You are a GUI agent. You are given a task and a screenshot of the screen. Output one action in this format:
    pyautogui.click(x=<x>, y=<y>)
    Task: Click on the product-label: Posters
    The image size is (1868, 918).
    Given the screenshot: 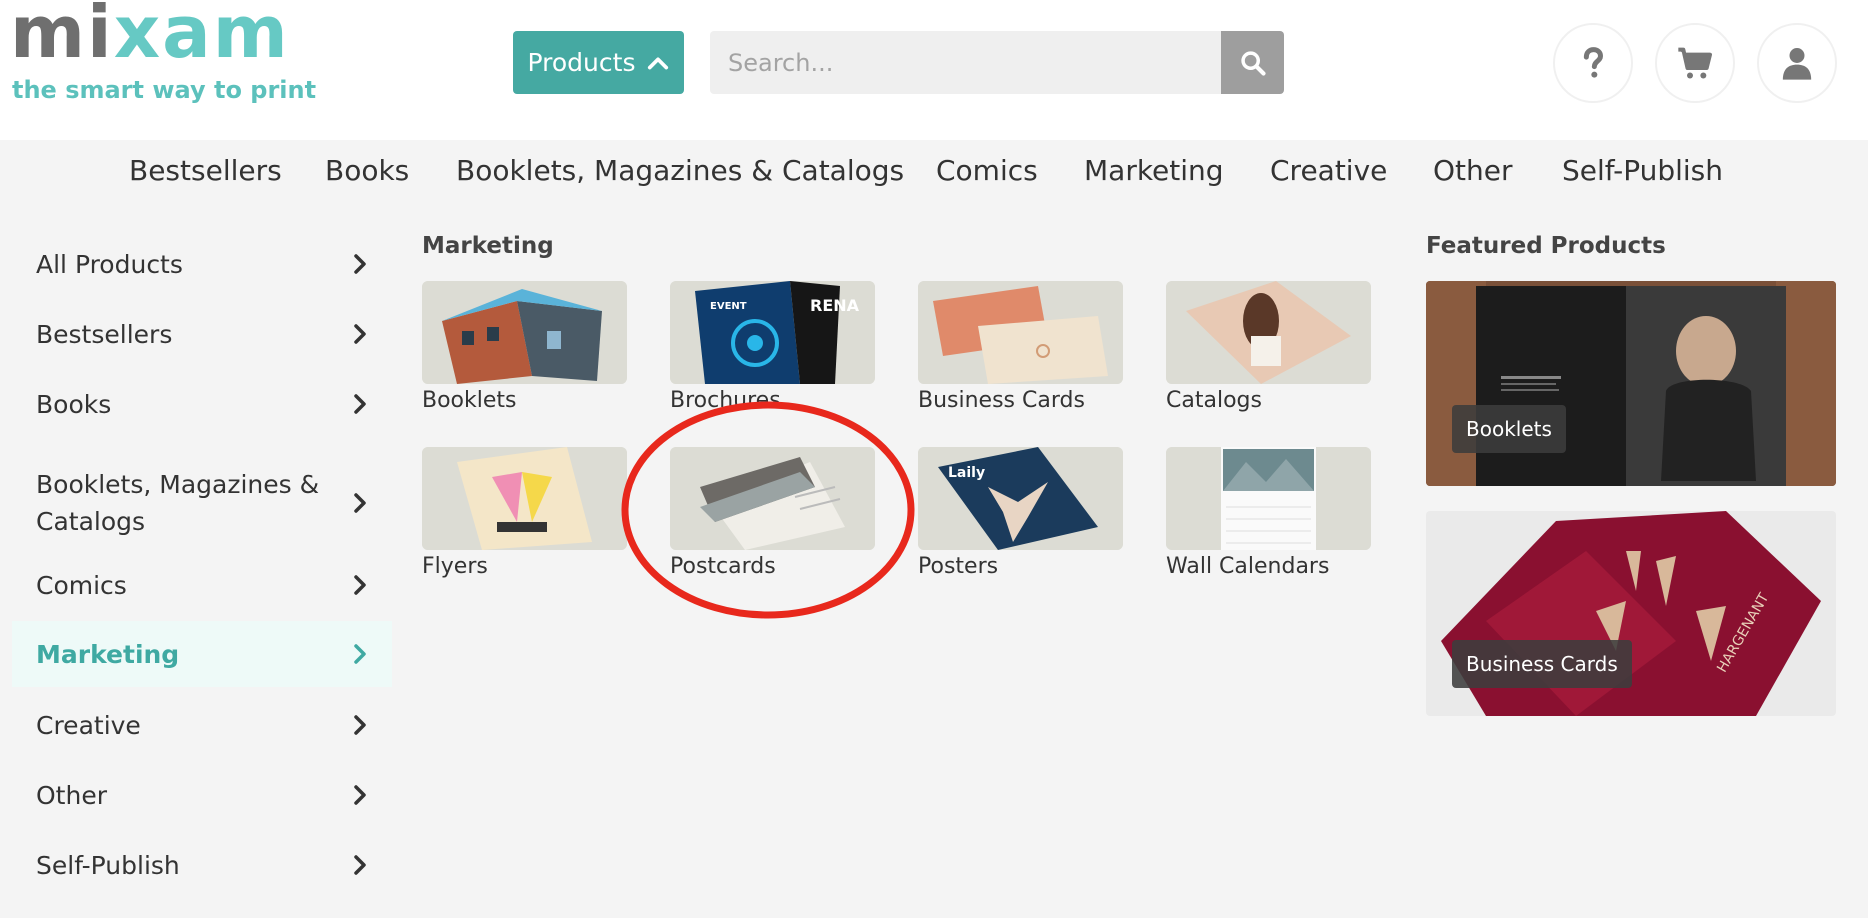 What is the action you would take?
    pyautogui.click(x=958, y=566)
    